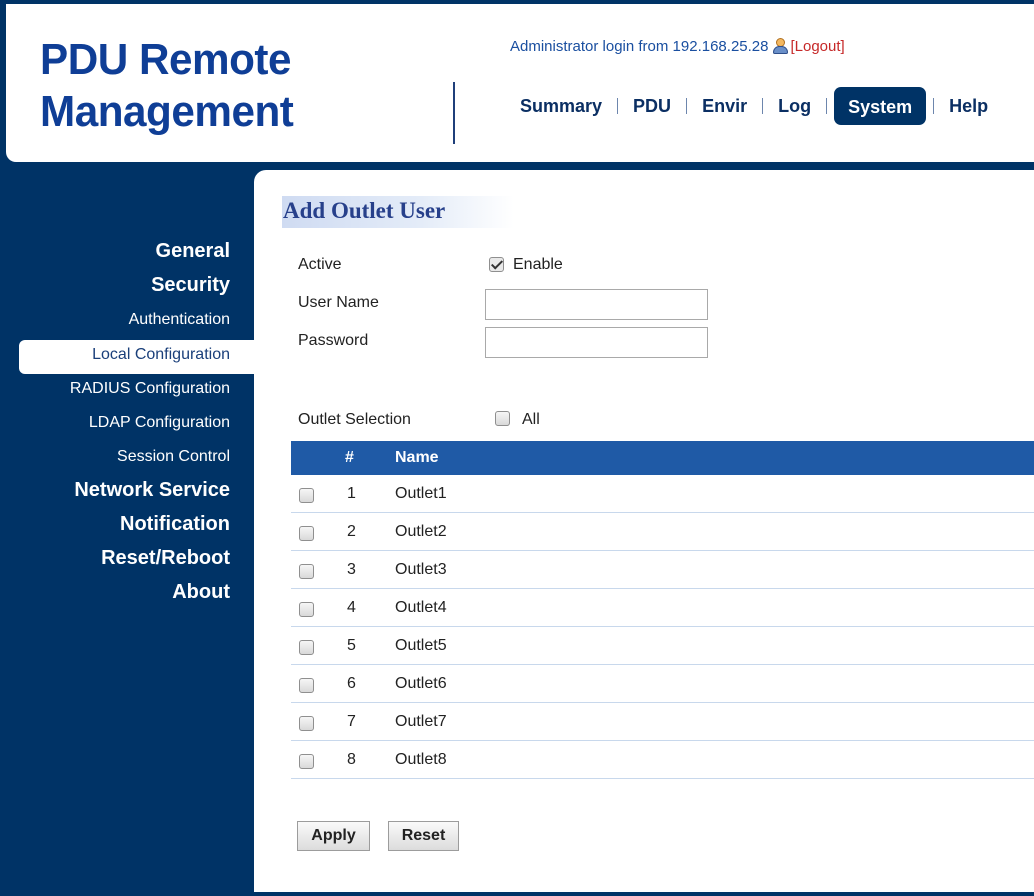 The height and width of the screenshot is (896, 1034). I want to click on sidebar-item-radius-configuration: RADIUS Configuration, so click(150, 389).